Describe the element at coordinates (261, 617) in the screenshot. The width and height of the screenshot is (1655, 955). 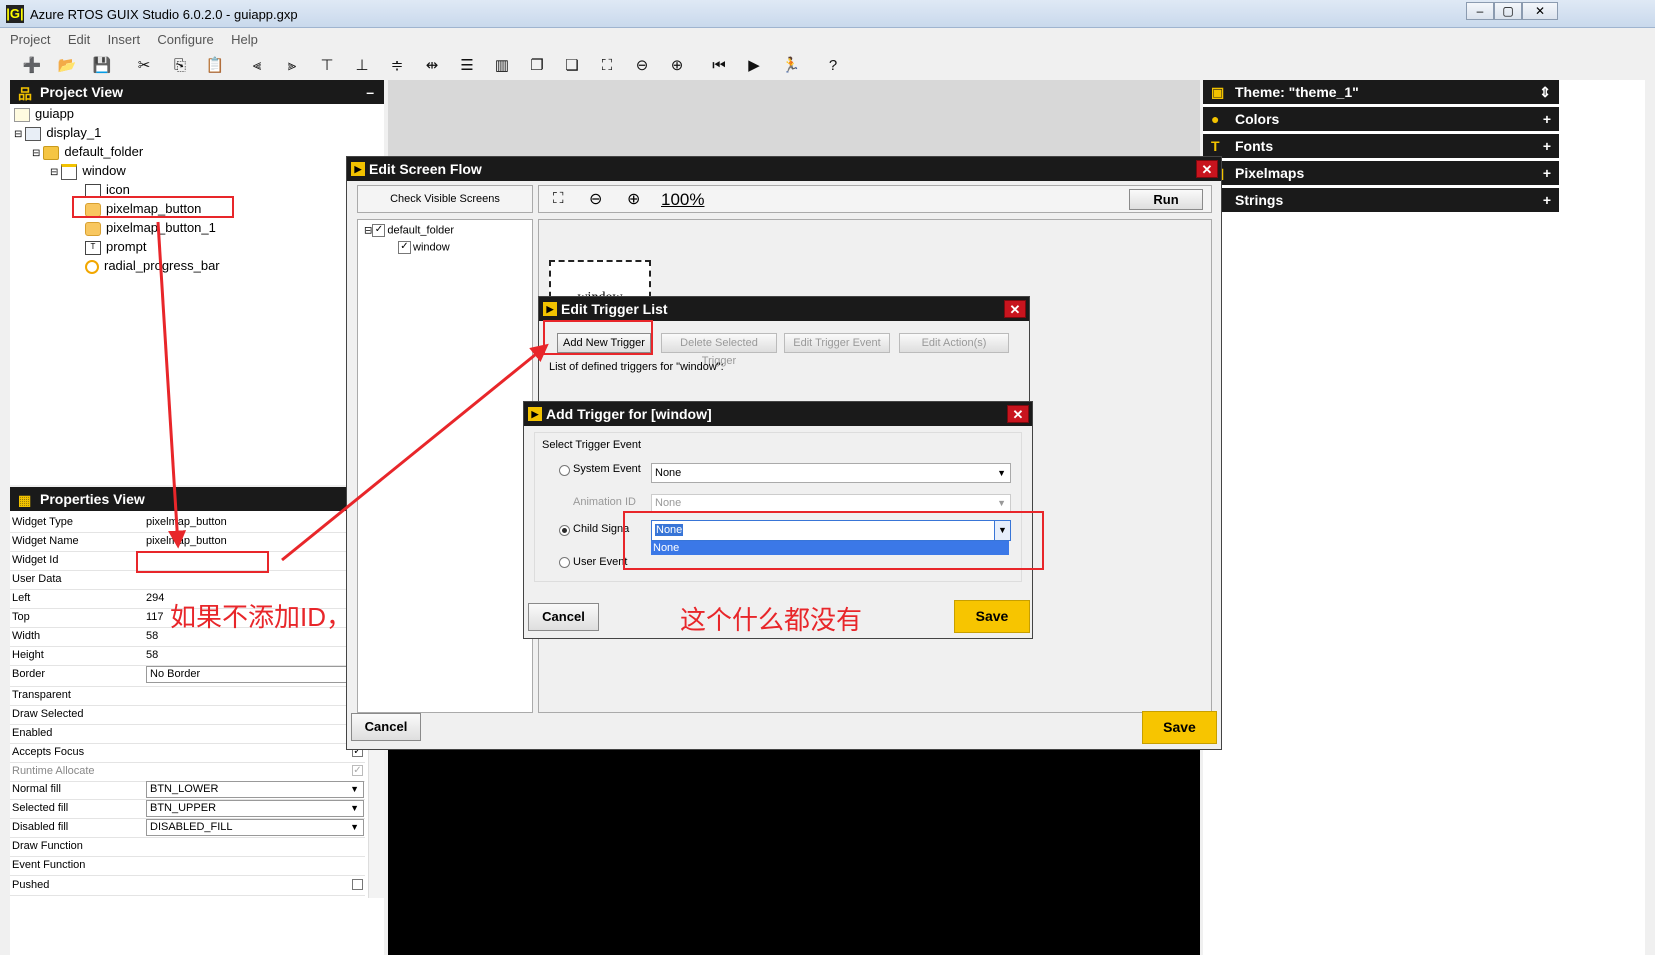
I see `annotation-left-note: 如果不添加ID，` at that location.